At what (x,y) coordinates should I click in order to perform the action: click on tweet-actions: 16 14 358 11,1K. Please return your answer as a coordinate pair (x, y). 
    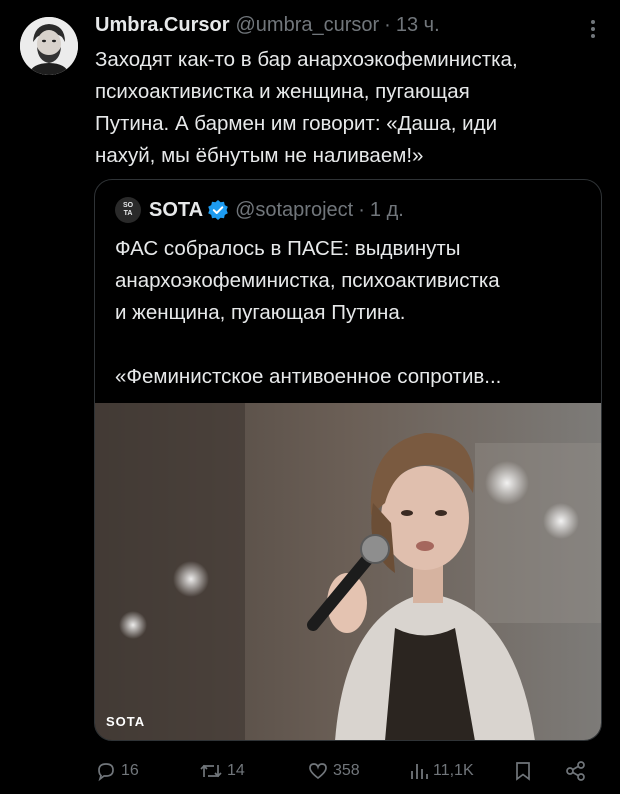
    Looking at the image, I should click on (347, 771).